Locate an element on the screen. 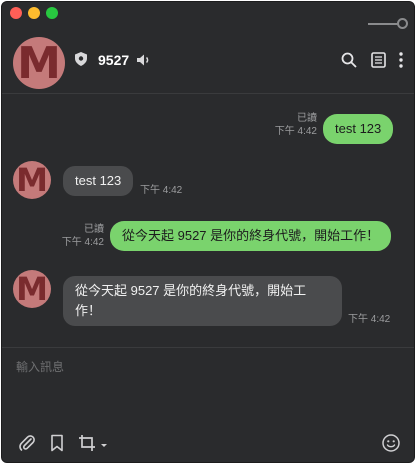 The width and height of the screenshot is (416, 464). minimize-window-button is located at coordinates (34, 13).